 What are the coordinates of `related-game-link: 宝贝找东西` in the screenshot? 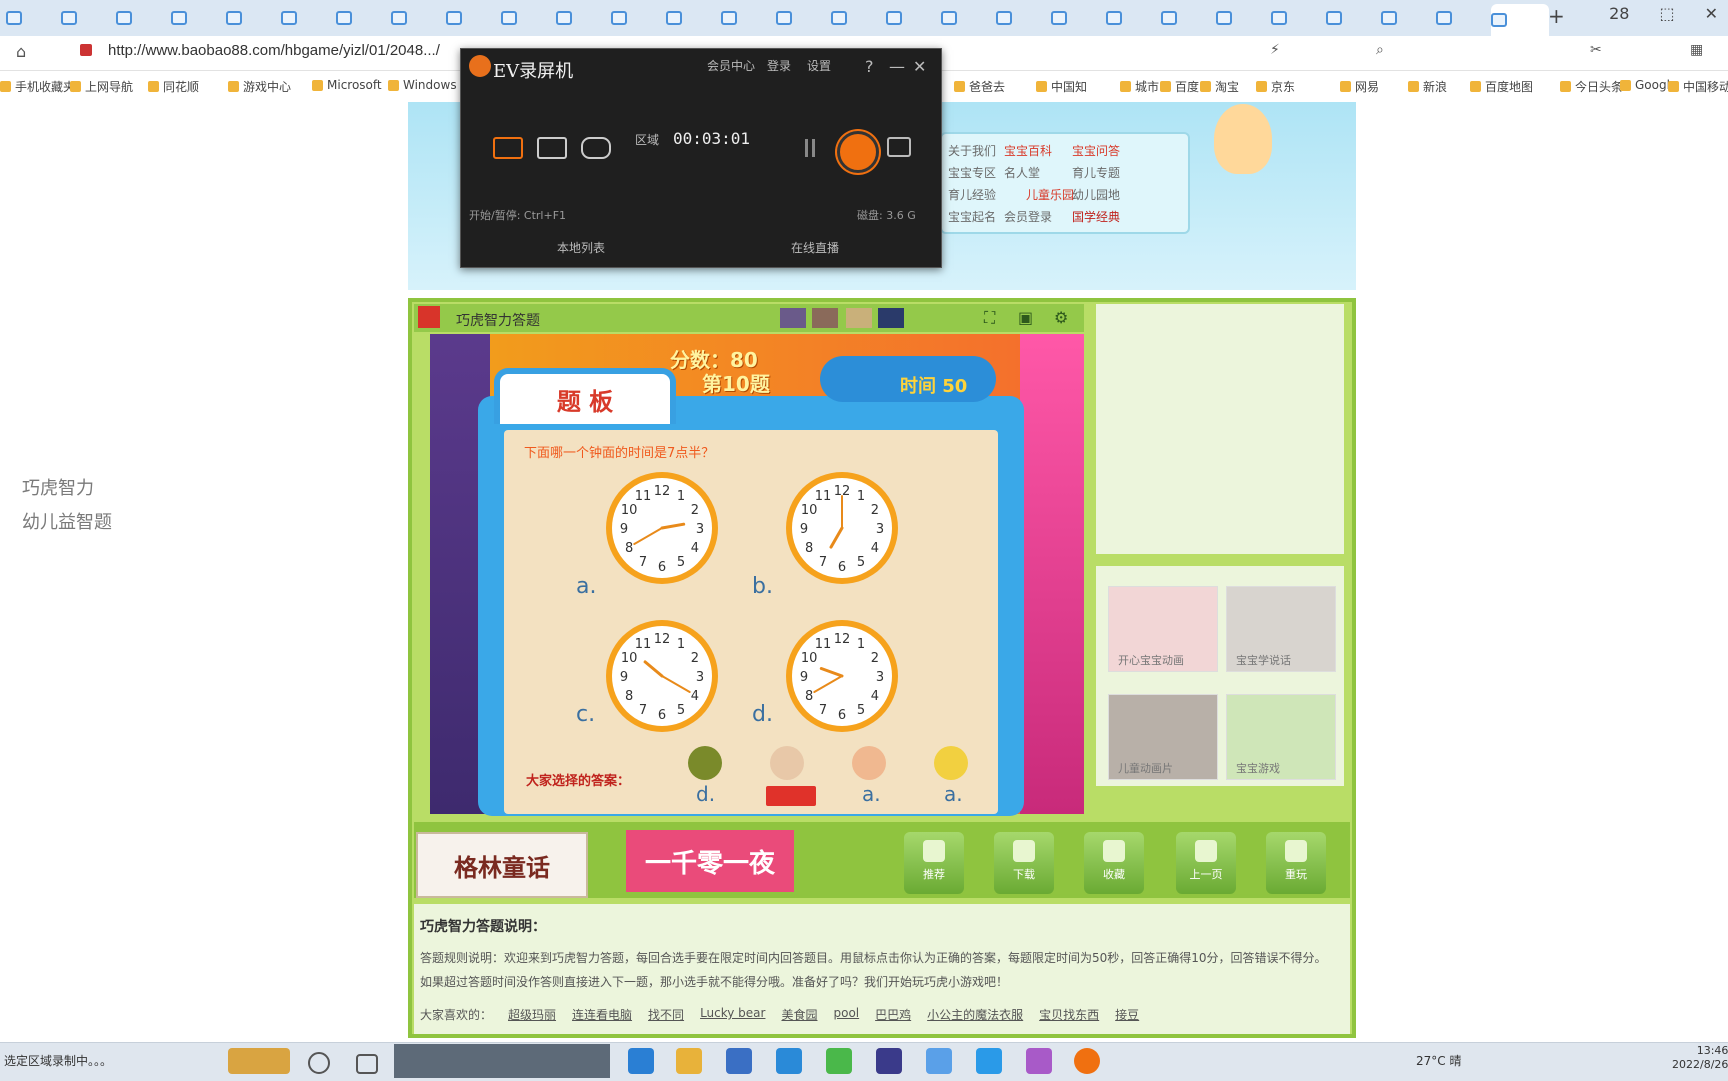 It's located at (1069, 1014).